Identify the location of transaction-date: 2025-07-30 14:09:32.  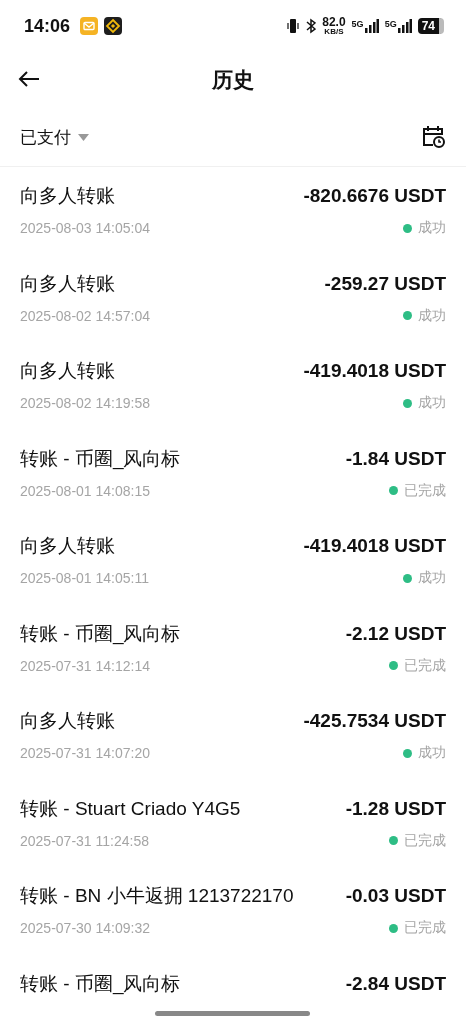
(85, 928).